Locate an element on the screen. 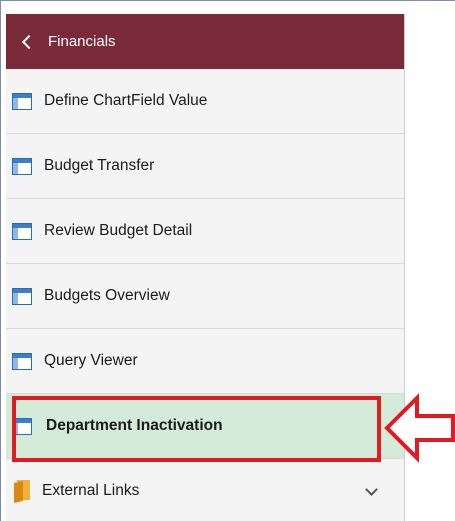 This screenshot has width=455, height=521. nav-item-label: Define ChartField Value is located at coordinates (126, 100).